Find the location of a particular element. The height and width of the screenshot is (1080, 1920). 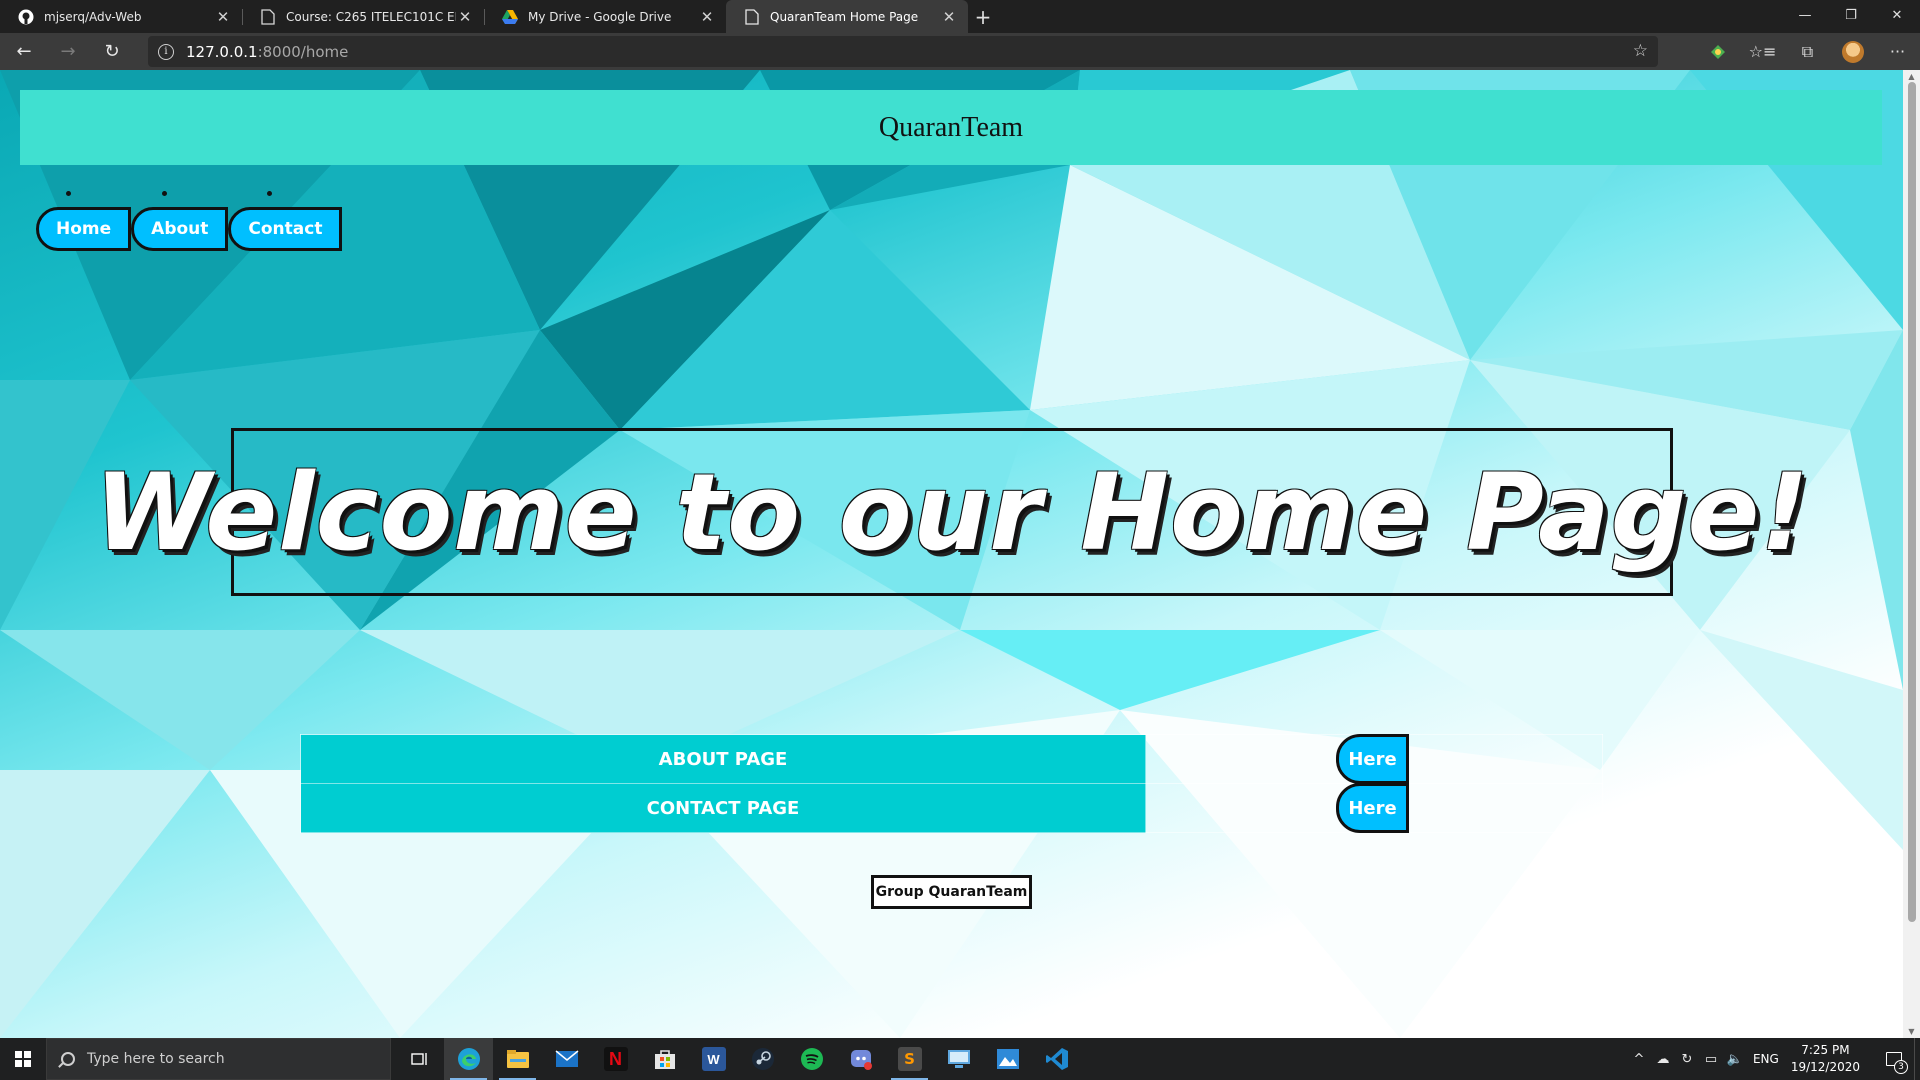

search-icon is located at coordinates (68, 1059).